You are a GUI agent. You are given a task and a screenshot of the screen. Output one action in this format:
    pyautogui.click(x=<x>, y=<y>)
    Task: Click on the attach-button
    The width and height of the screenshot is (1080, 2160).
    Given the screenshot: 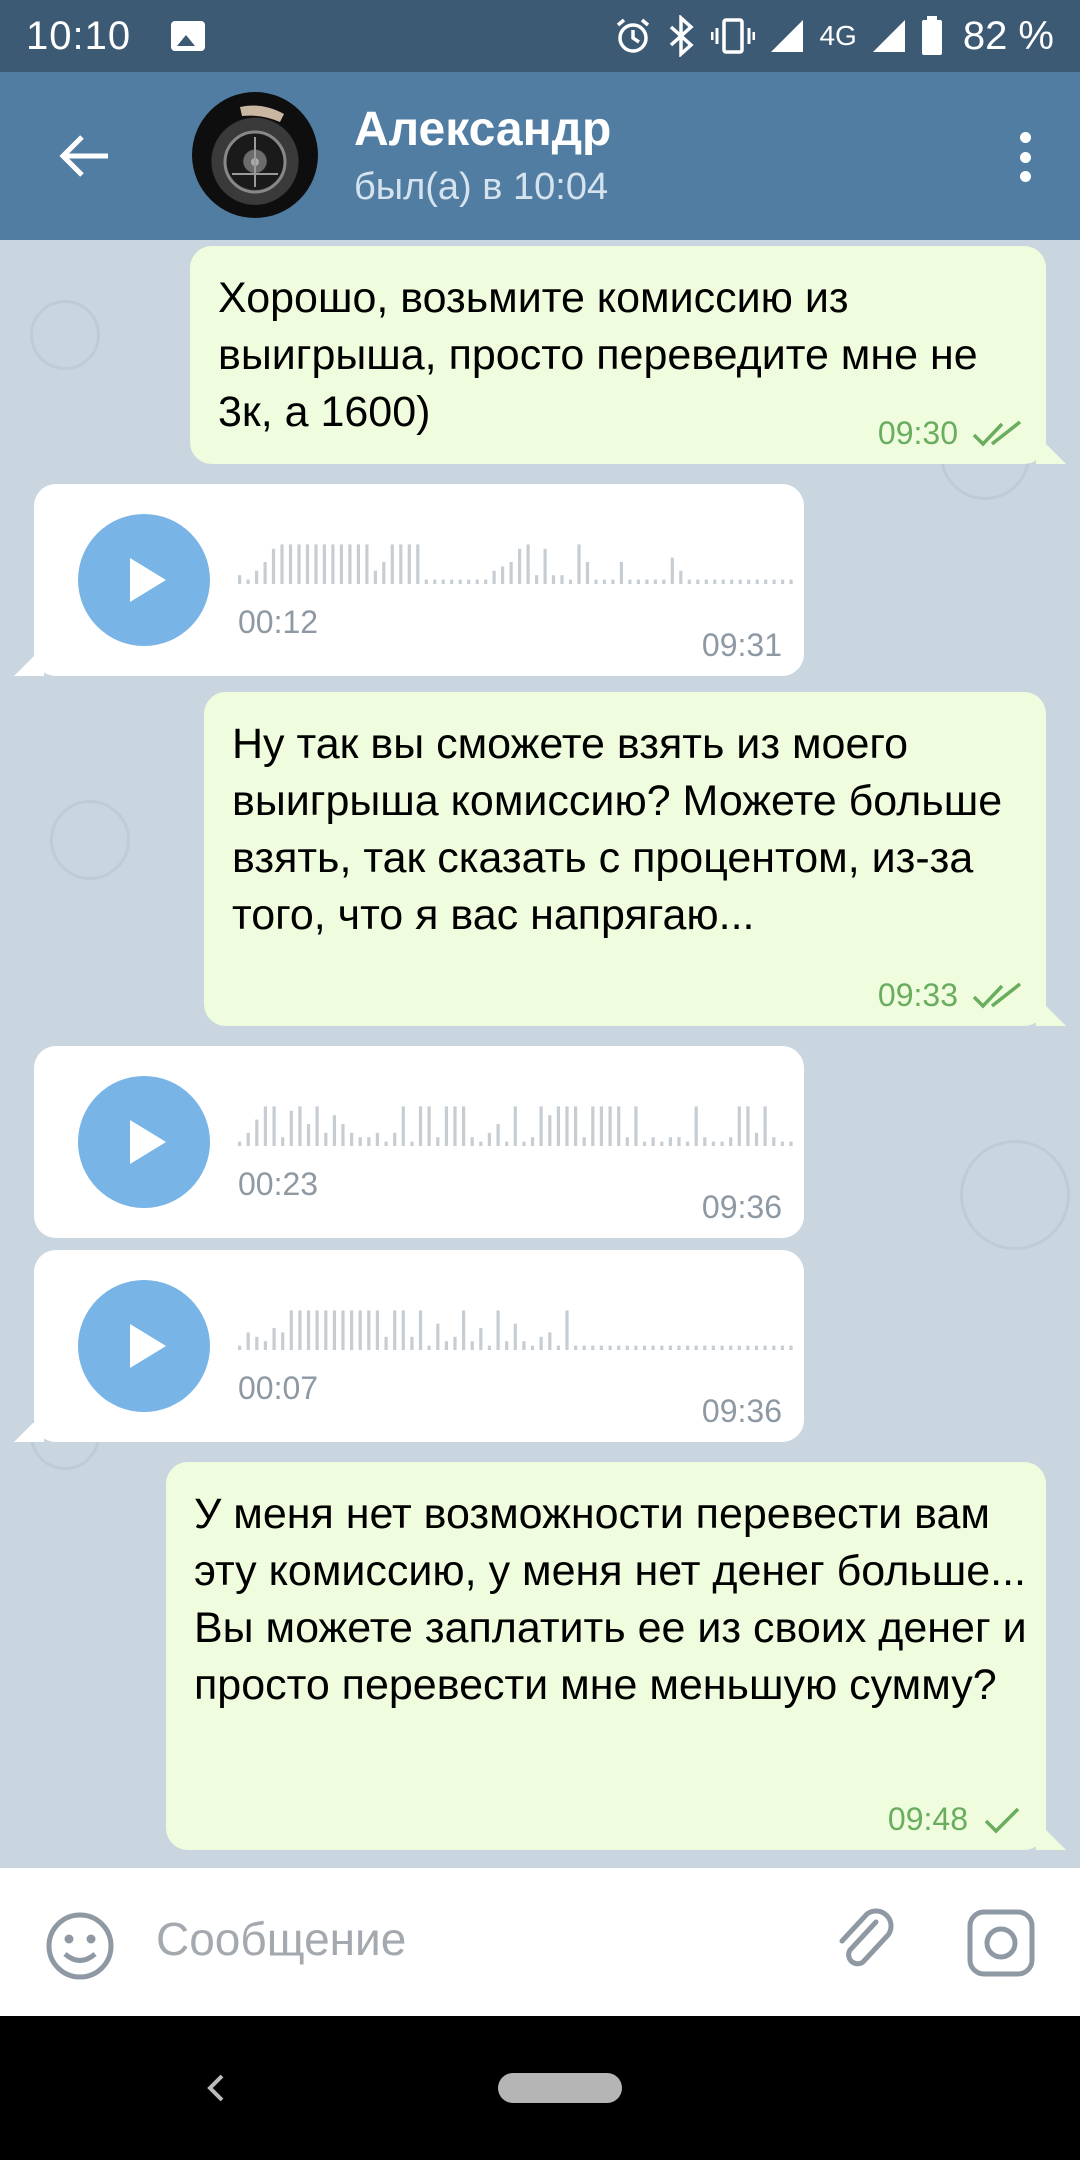 What is the action you would take?
    pyautogui.click(x=866, y=1942)
    